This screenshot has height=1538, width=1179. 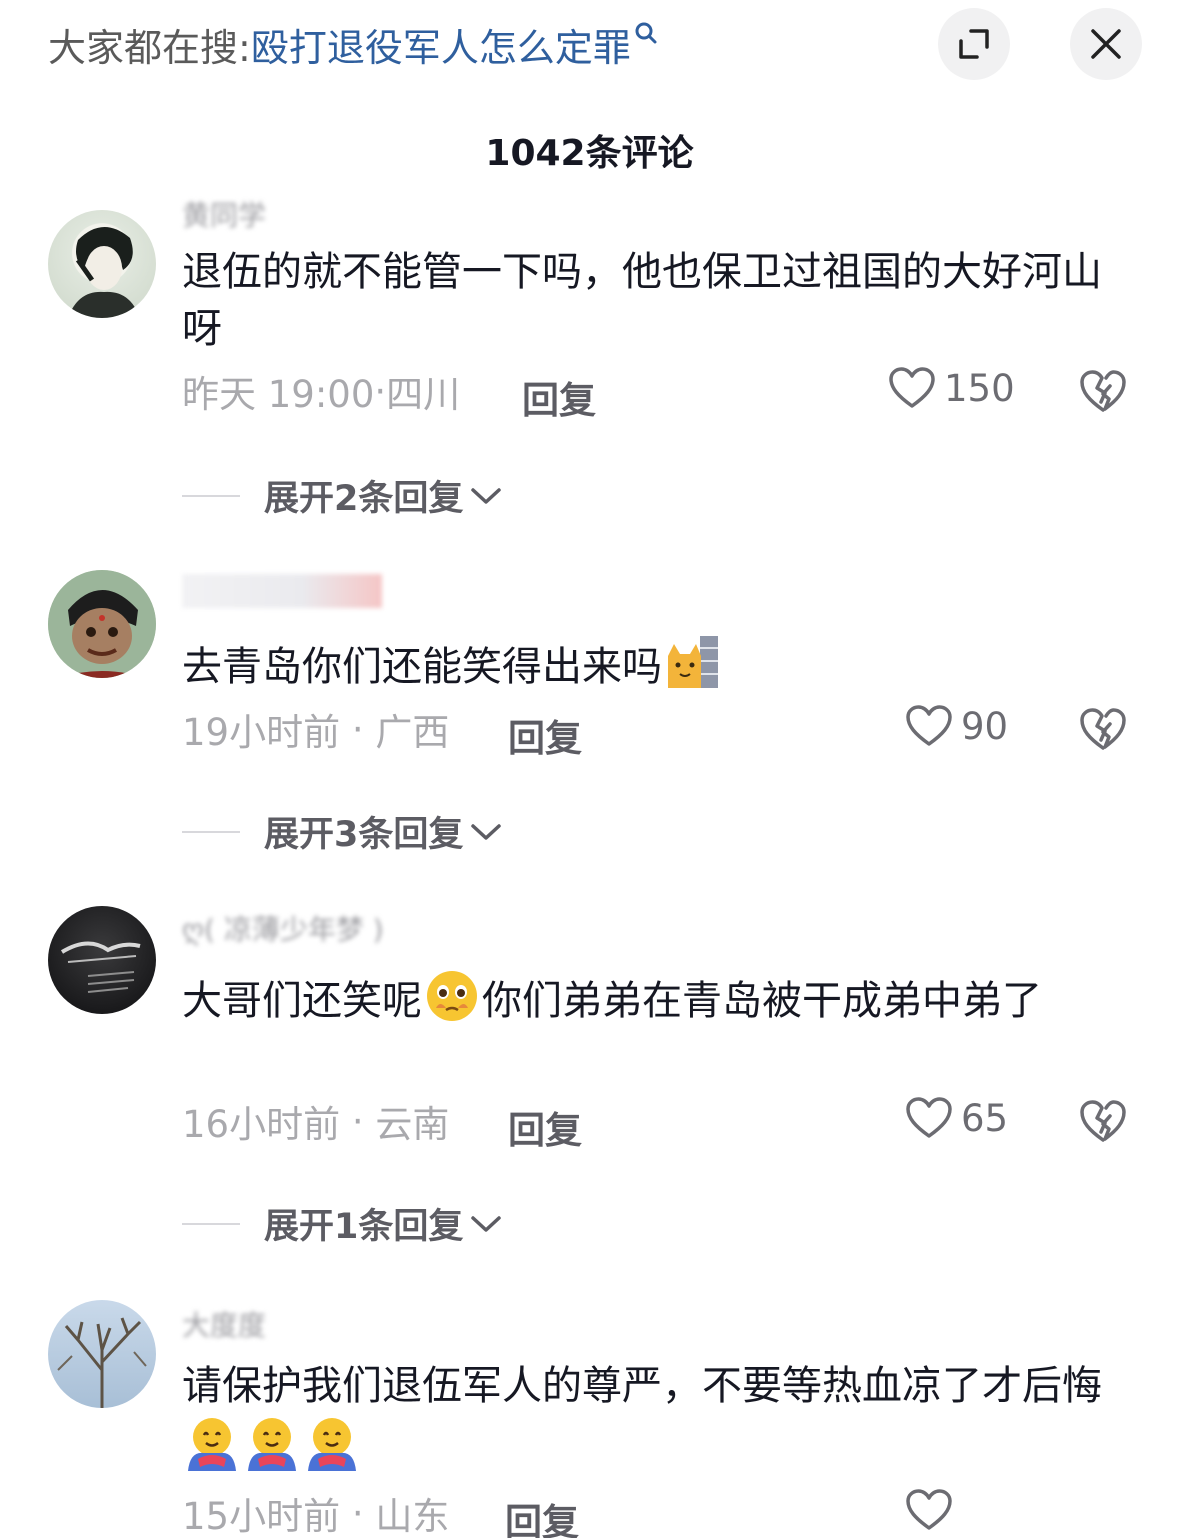 I want to click on close-button, so click(x=1106, y=44).